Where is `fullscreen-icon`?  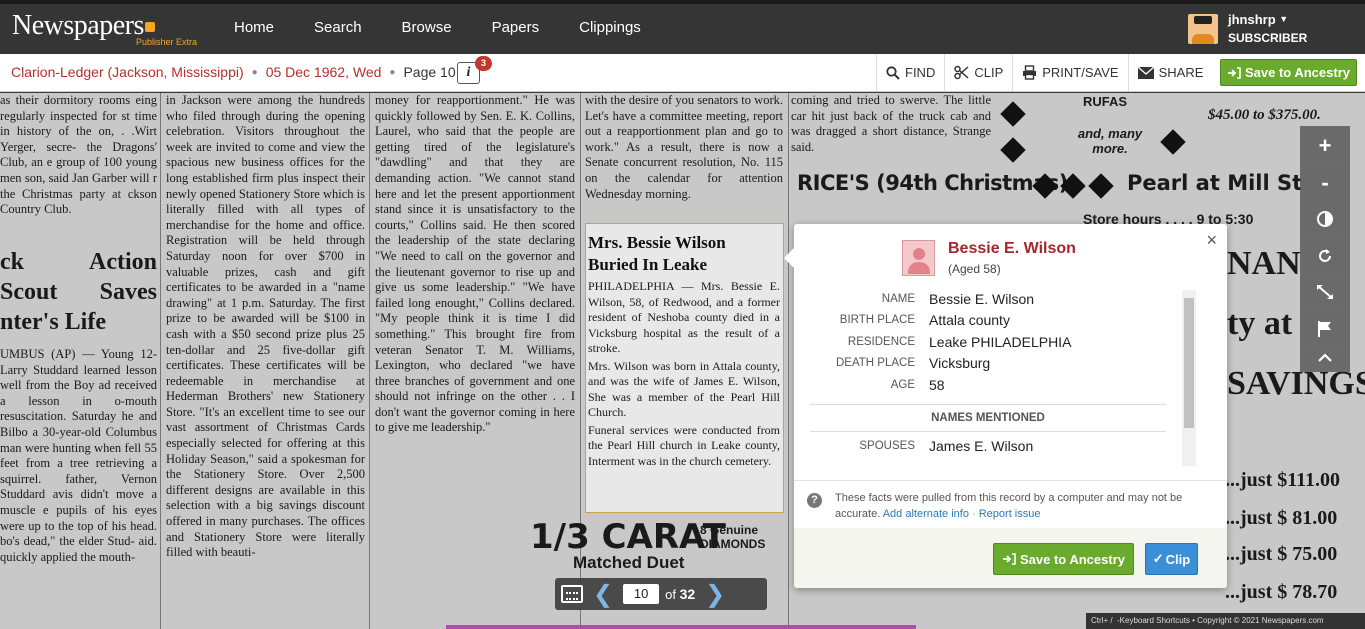 fullscreen-icon is located at coordinates (1325, 292).